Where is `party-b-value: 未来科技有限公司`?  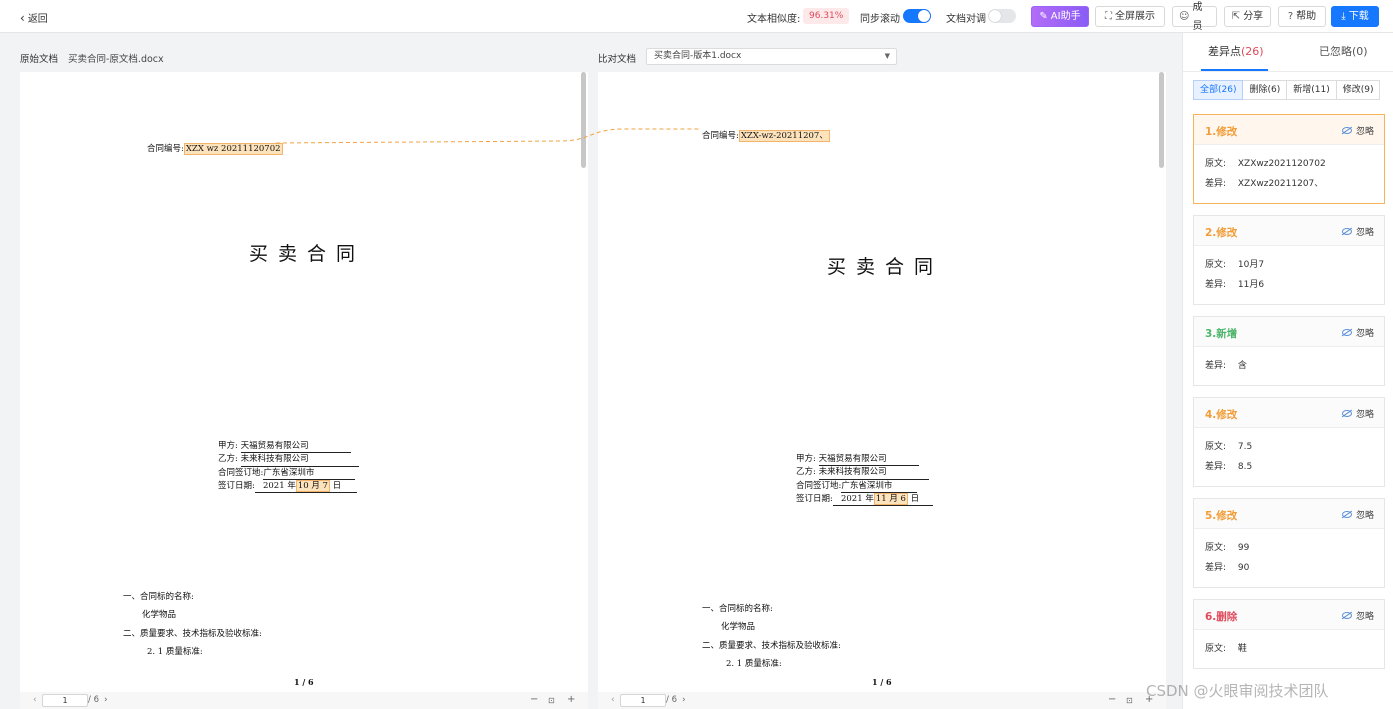 party-b-value: 未来科技有限公司 is located at coordinates (873, 473).